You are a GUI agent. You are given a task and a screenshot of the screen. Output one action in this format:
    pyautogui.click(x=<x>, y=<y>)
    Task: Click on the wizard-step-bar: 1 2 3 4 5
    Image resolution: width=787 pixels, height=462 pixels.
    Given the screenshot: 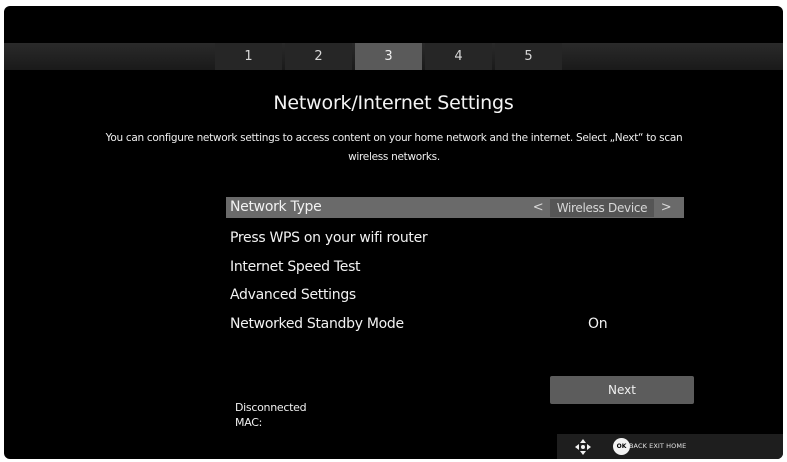 What is the action you would take?
    pyautogui.click(x=393, y=56)
    